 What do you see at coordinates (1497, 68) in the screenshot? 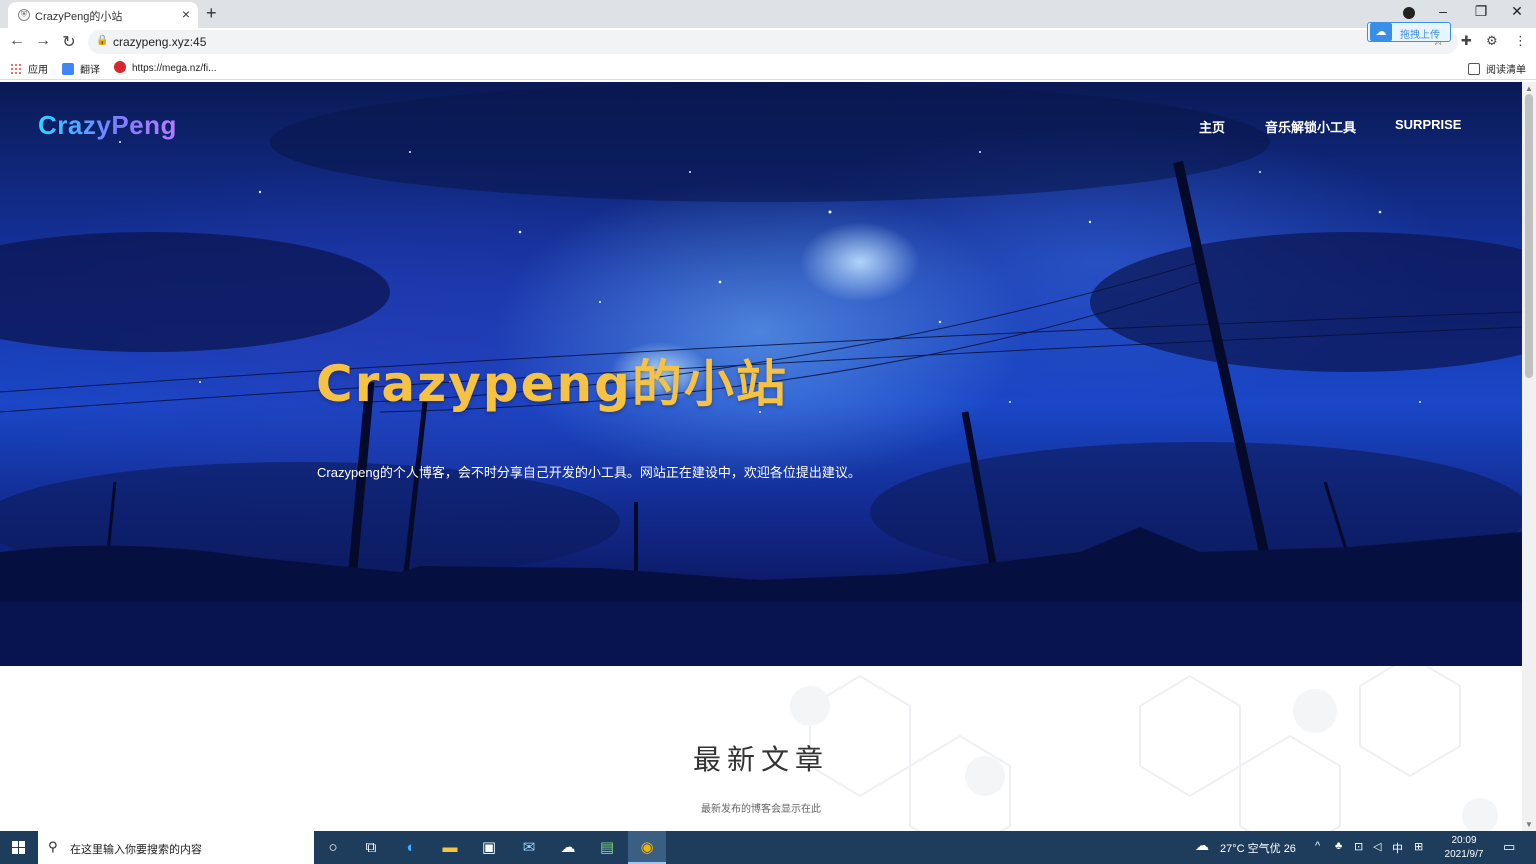
I see `reading-list-button: 阅读清单` at bounding box center [1497, 68].